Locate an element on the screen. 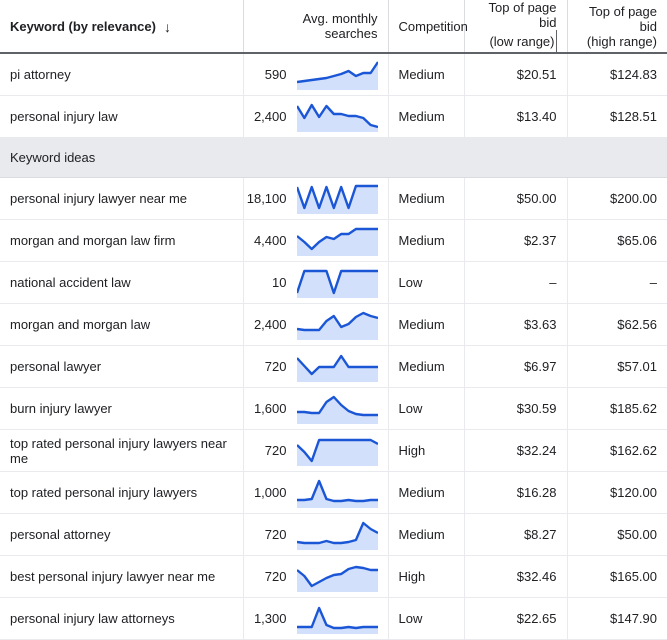 This screenshot has width=667, height=640. table-row: personal attorney 720 Medium $8.27 $50.00 is located at coordinates (333, 534).